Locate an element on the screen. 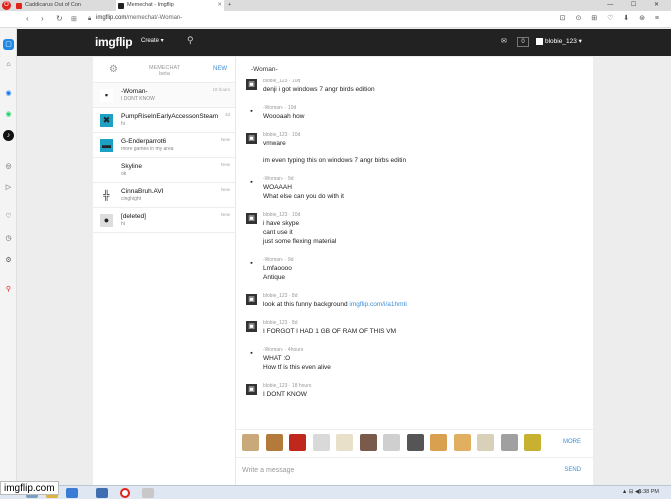 The image size is (671, 499). conversation-item: Skyline ok New is located at coordinates (164, 170).